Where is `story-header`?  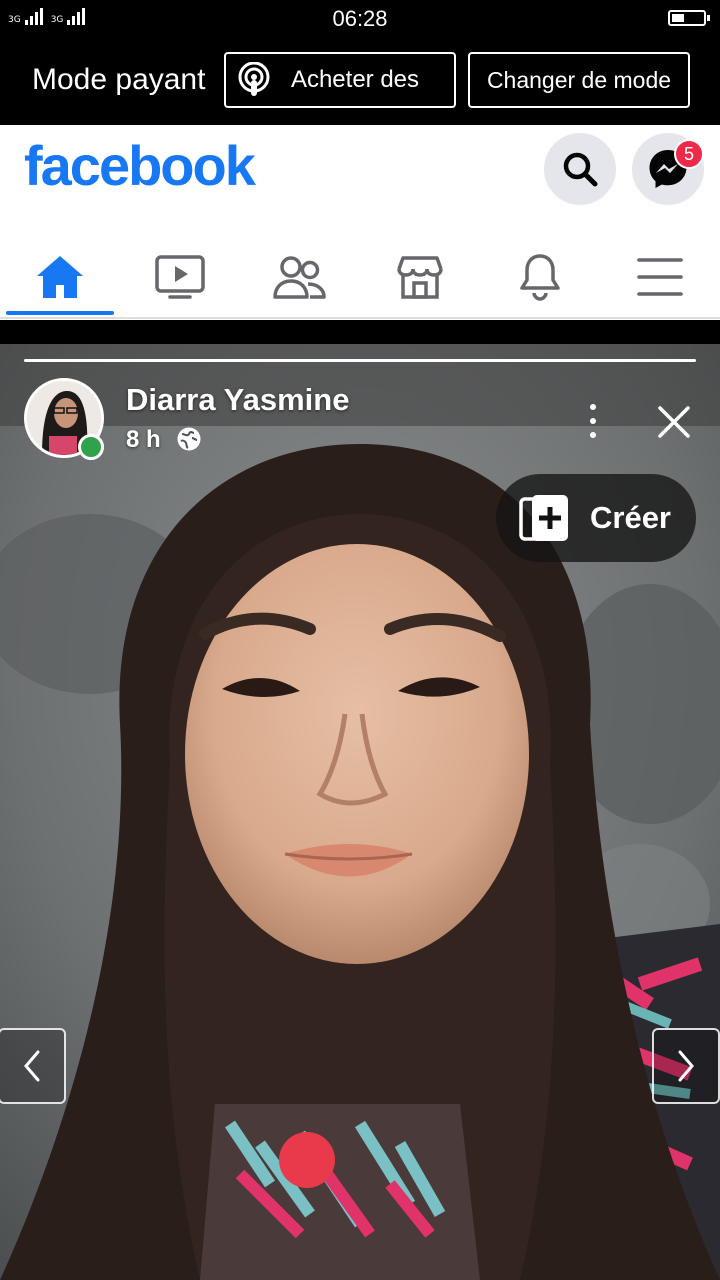
story-header is located at coordinates (360, 385).